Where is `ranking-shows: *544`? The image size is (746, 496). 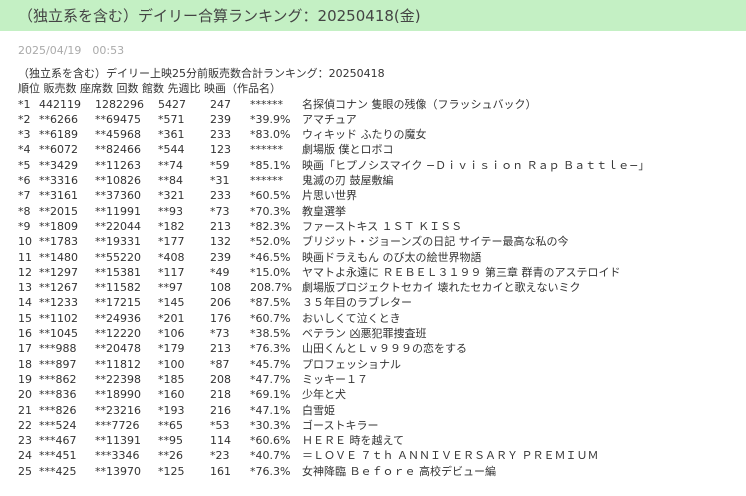
ranking-shows: *544 is located at coordinates (171, 150).